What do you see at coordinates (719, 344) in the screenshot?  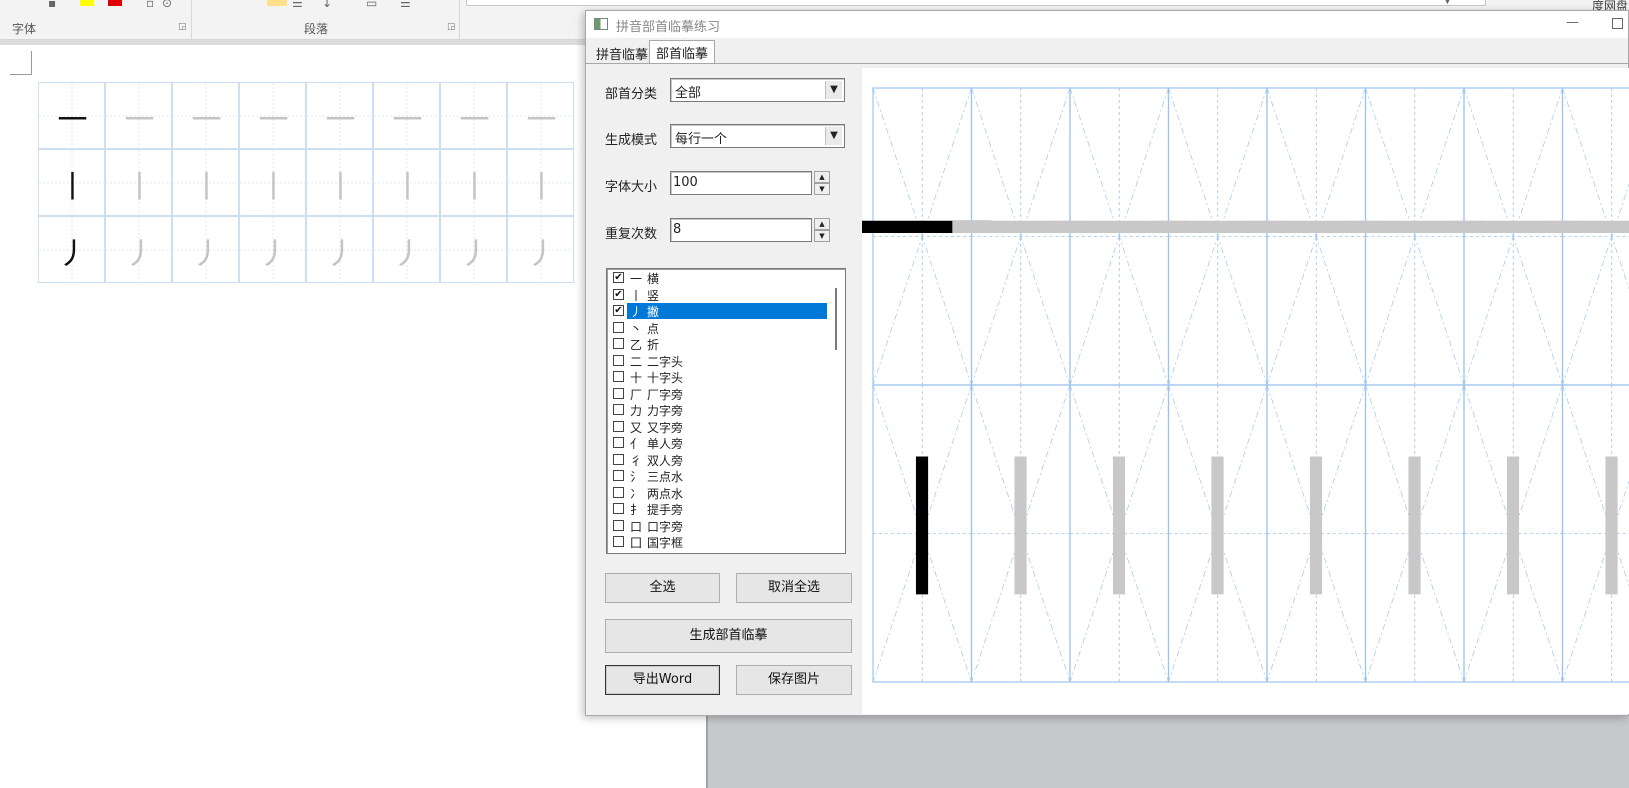 I see `list-item: 乙折` at bounding box center [719, 344].